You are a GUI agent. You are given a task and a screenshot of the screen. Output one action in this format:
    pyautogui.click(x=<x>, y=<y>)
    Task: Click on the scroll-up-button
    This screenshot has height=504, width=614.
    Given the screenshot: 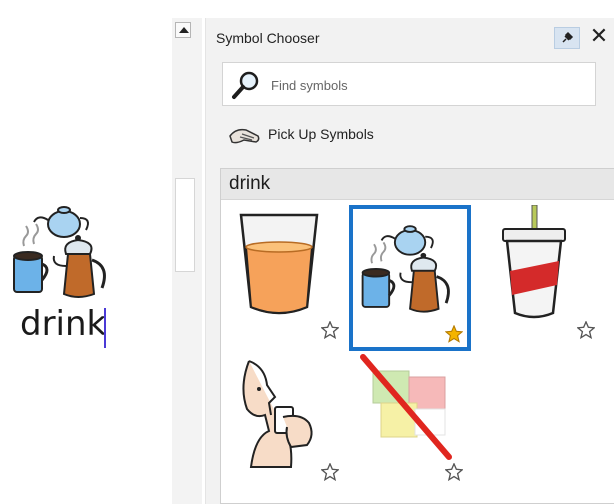 What is the action you would take?
    pyautogui.click(x=183, y=30)
    